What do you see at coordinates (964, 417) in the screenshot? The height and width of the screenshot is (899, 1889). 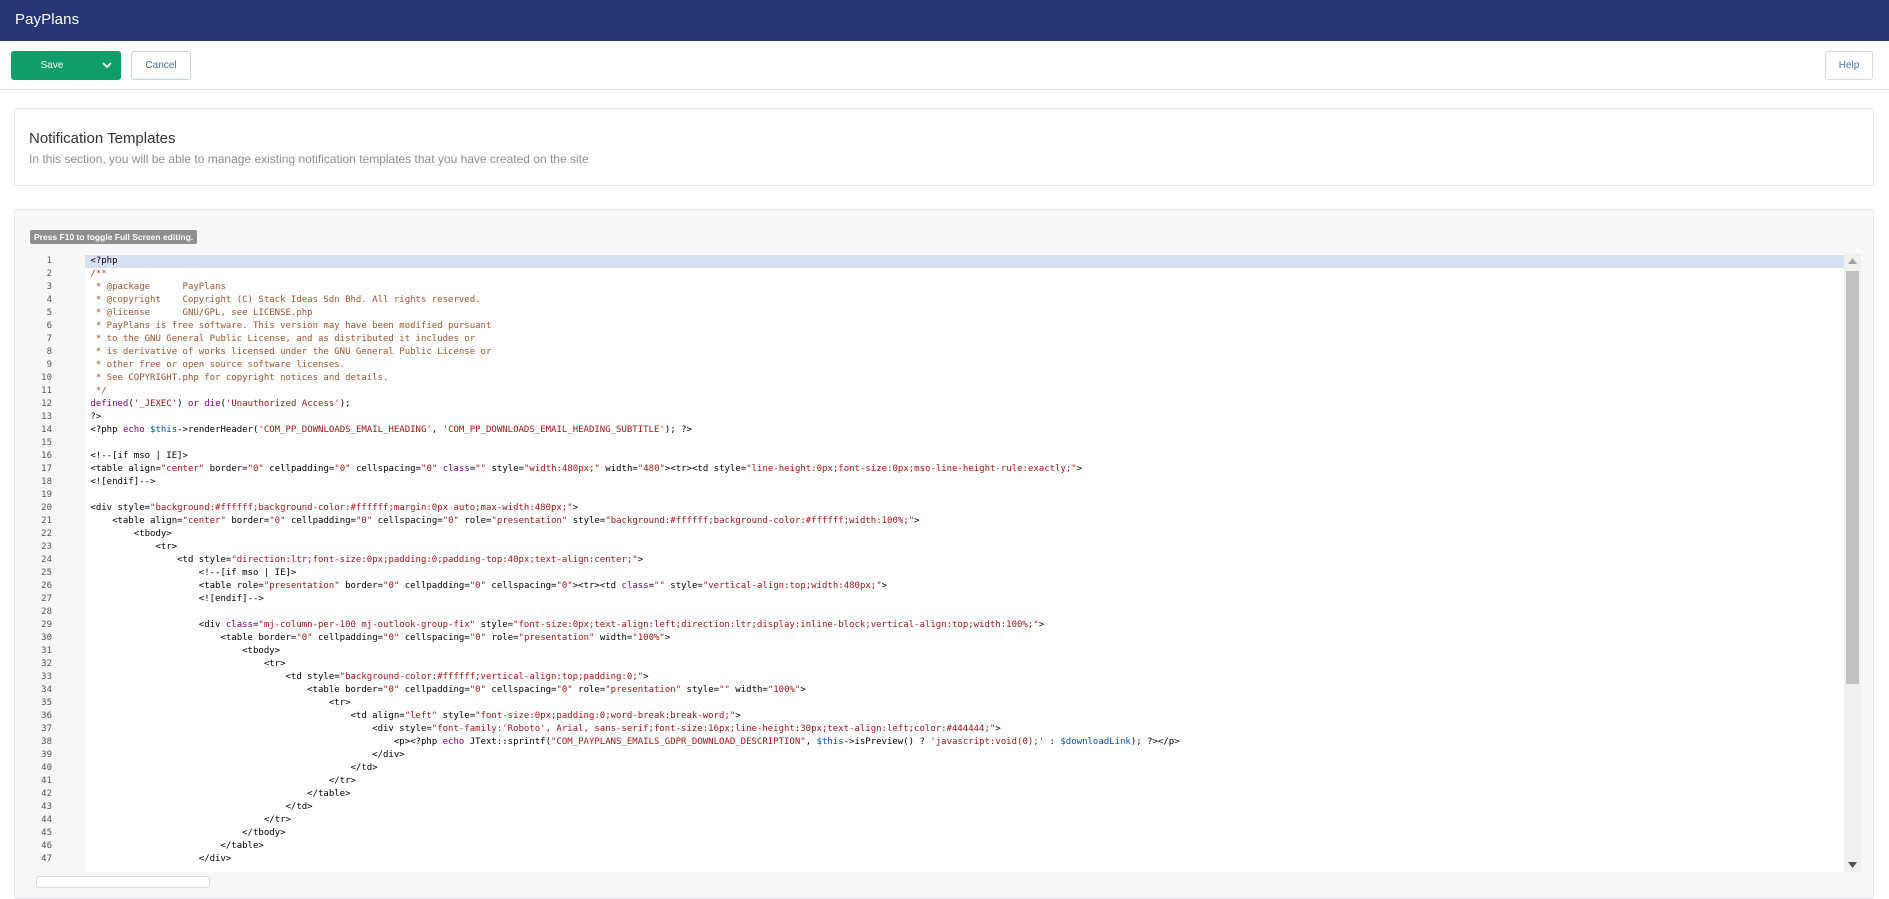 I see `code-line: ?>` at bounding box center [964, 417].